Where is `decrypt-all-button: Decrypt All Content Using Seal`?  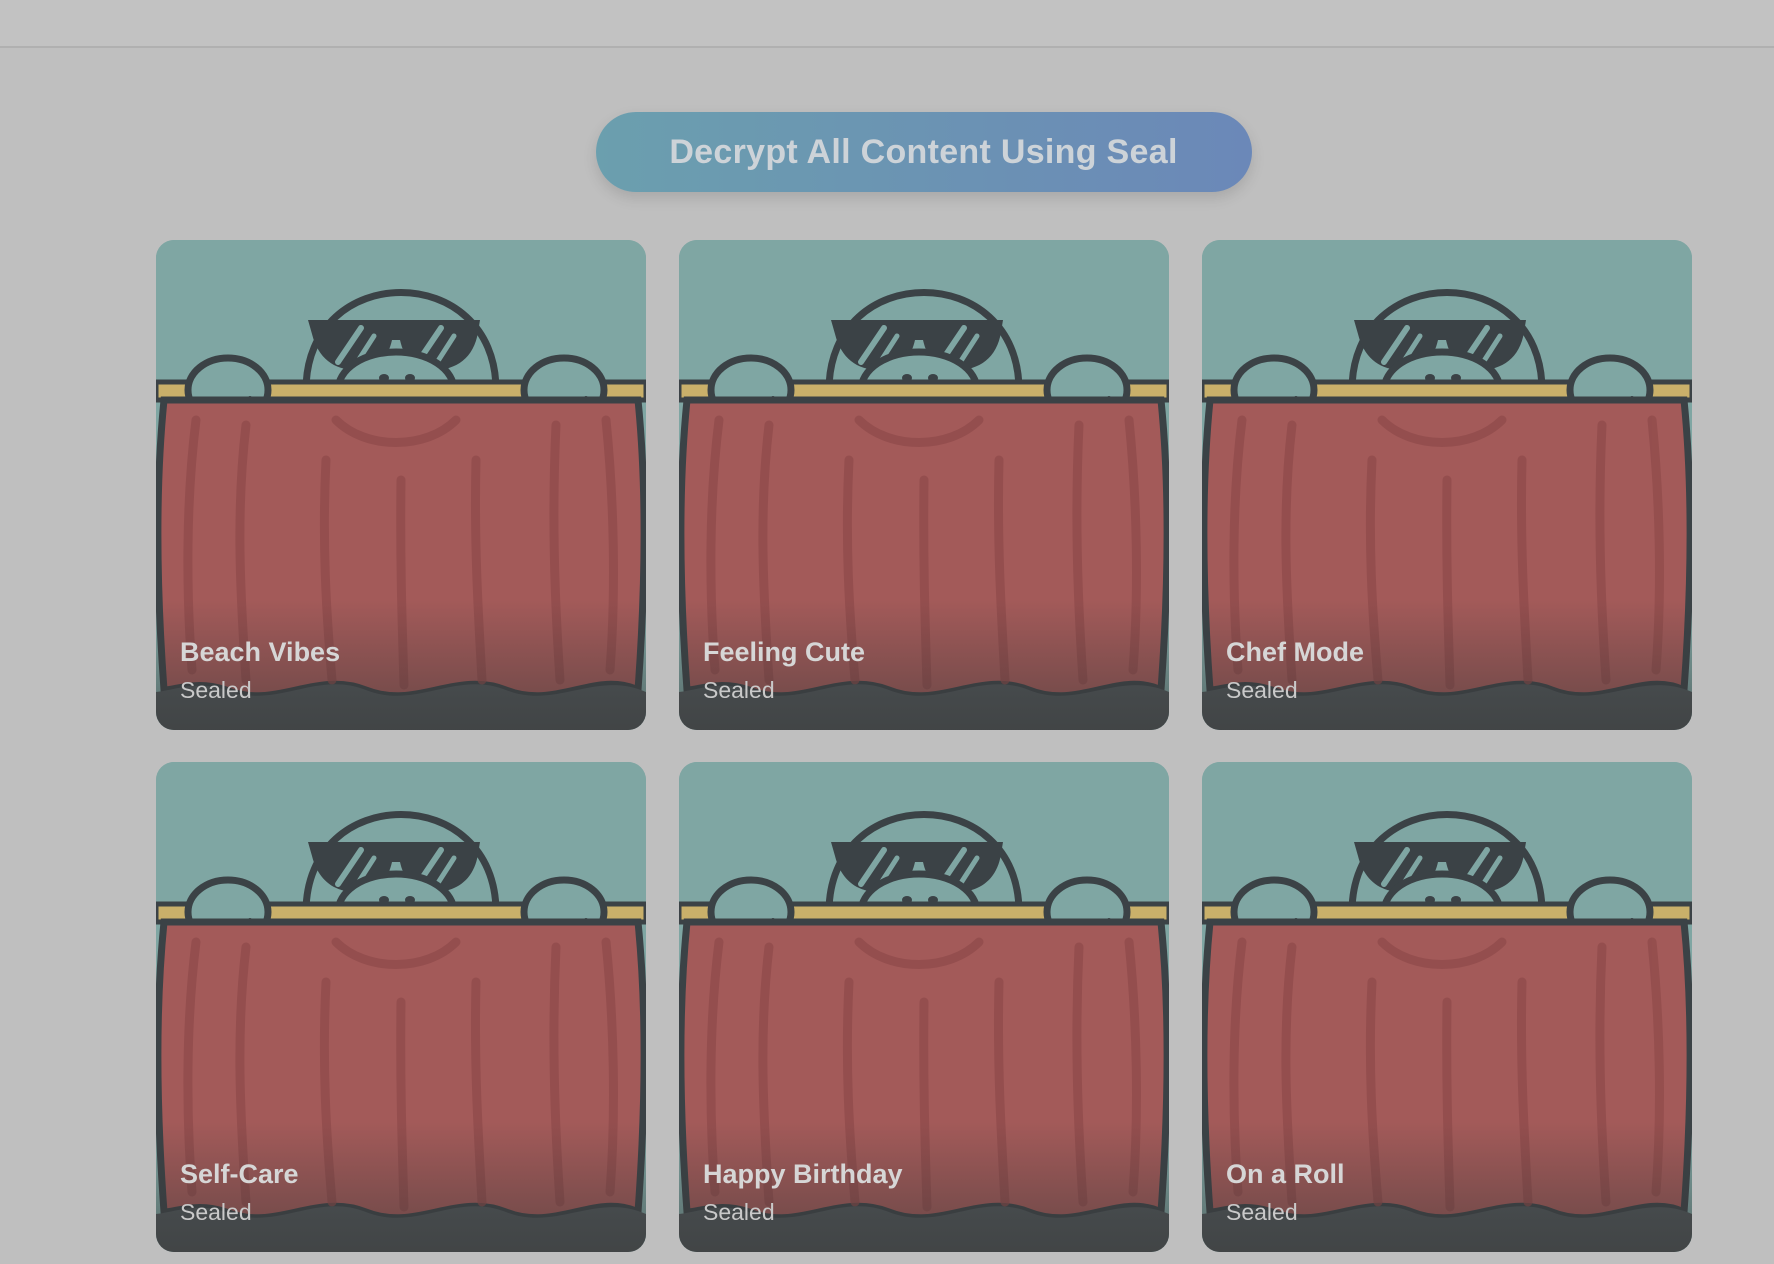 decrypt-all-button: Decrypt All Content Using Seal is located at coordinates (923, 152).